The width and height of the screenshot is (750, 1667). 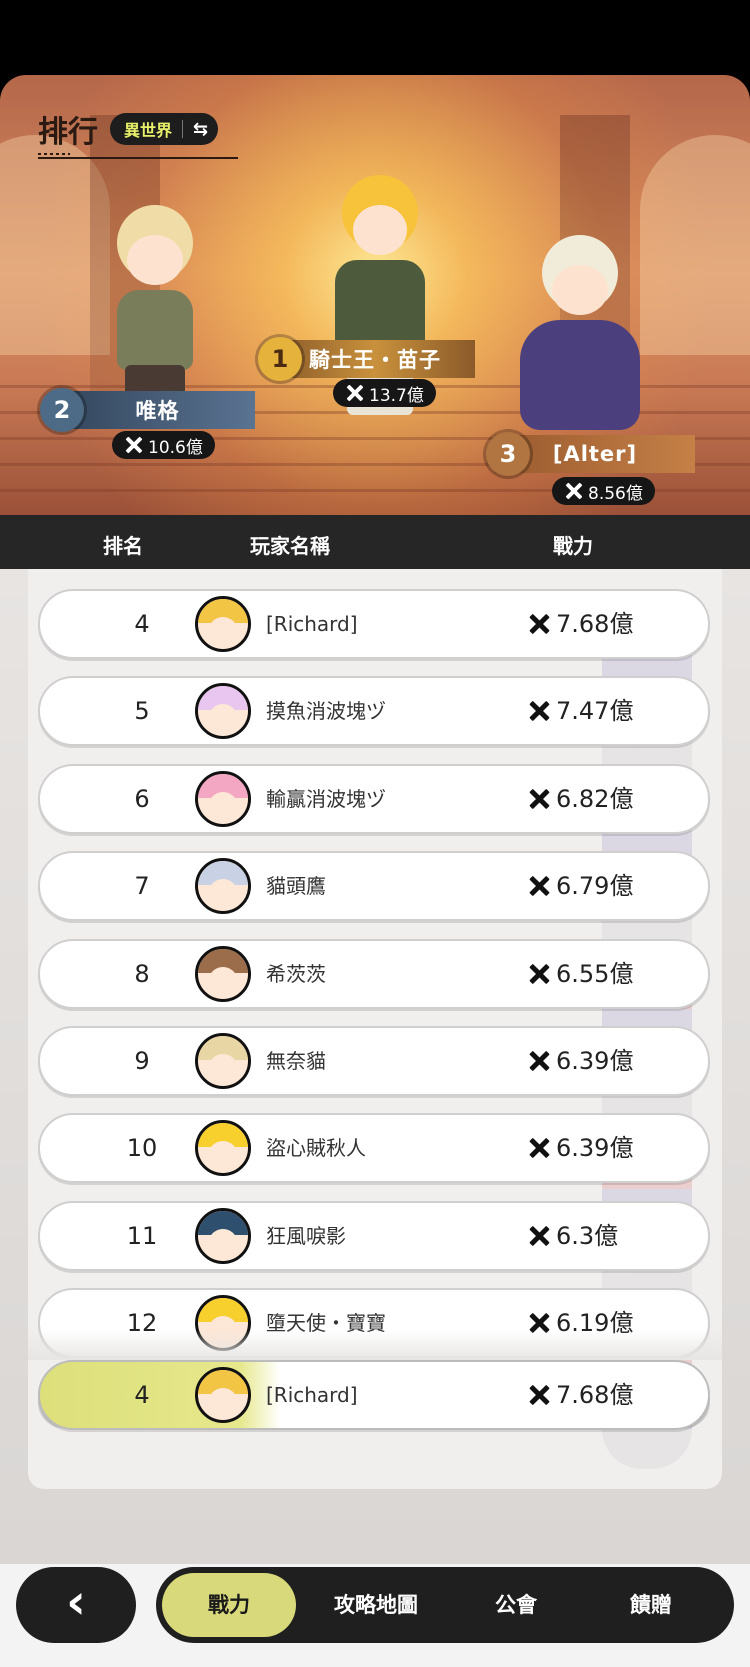 I want to click on title-row: 排行 異世界 ⇆, so click(x=128, y=129).